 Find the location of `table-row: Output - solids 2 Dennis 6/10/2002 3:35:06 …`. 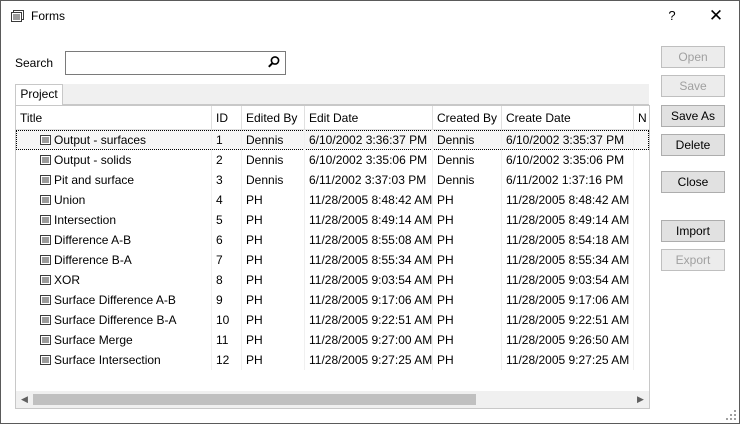

table-row: Output - solids 2 Dennis 6/10/2002 3:35:06 … is located at coordinates (332, 160).